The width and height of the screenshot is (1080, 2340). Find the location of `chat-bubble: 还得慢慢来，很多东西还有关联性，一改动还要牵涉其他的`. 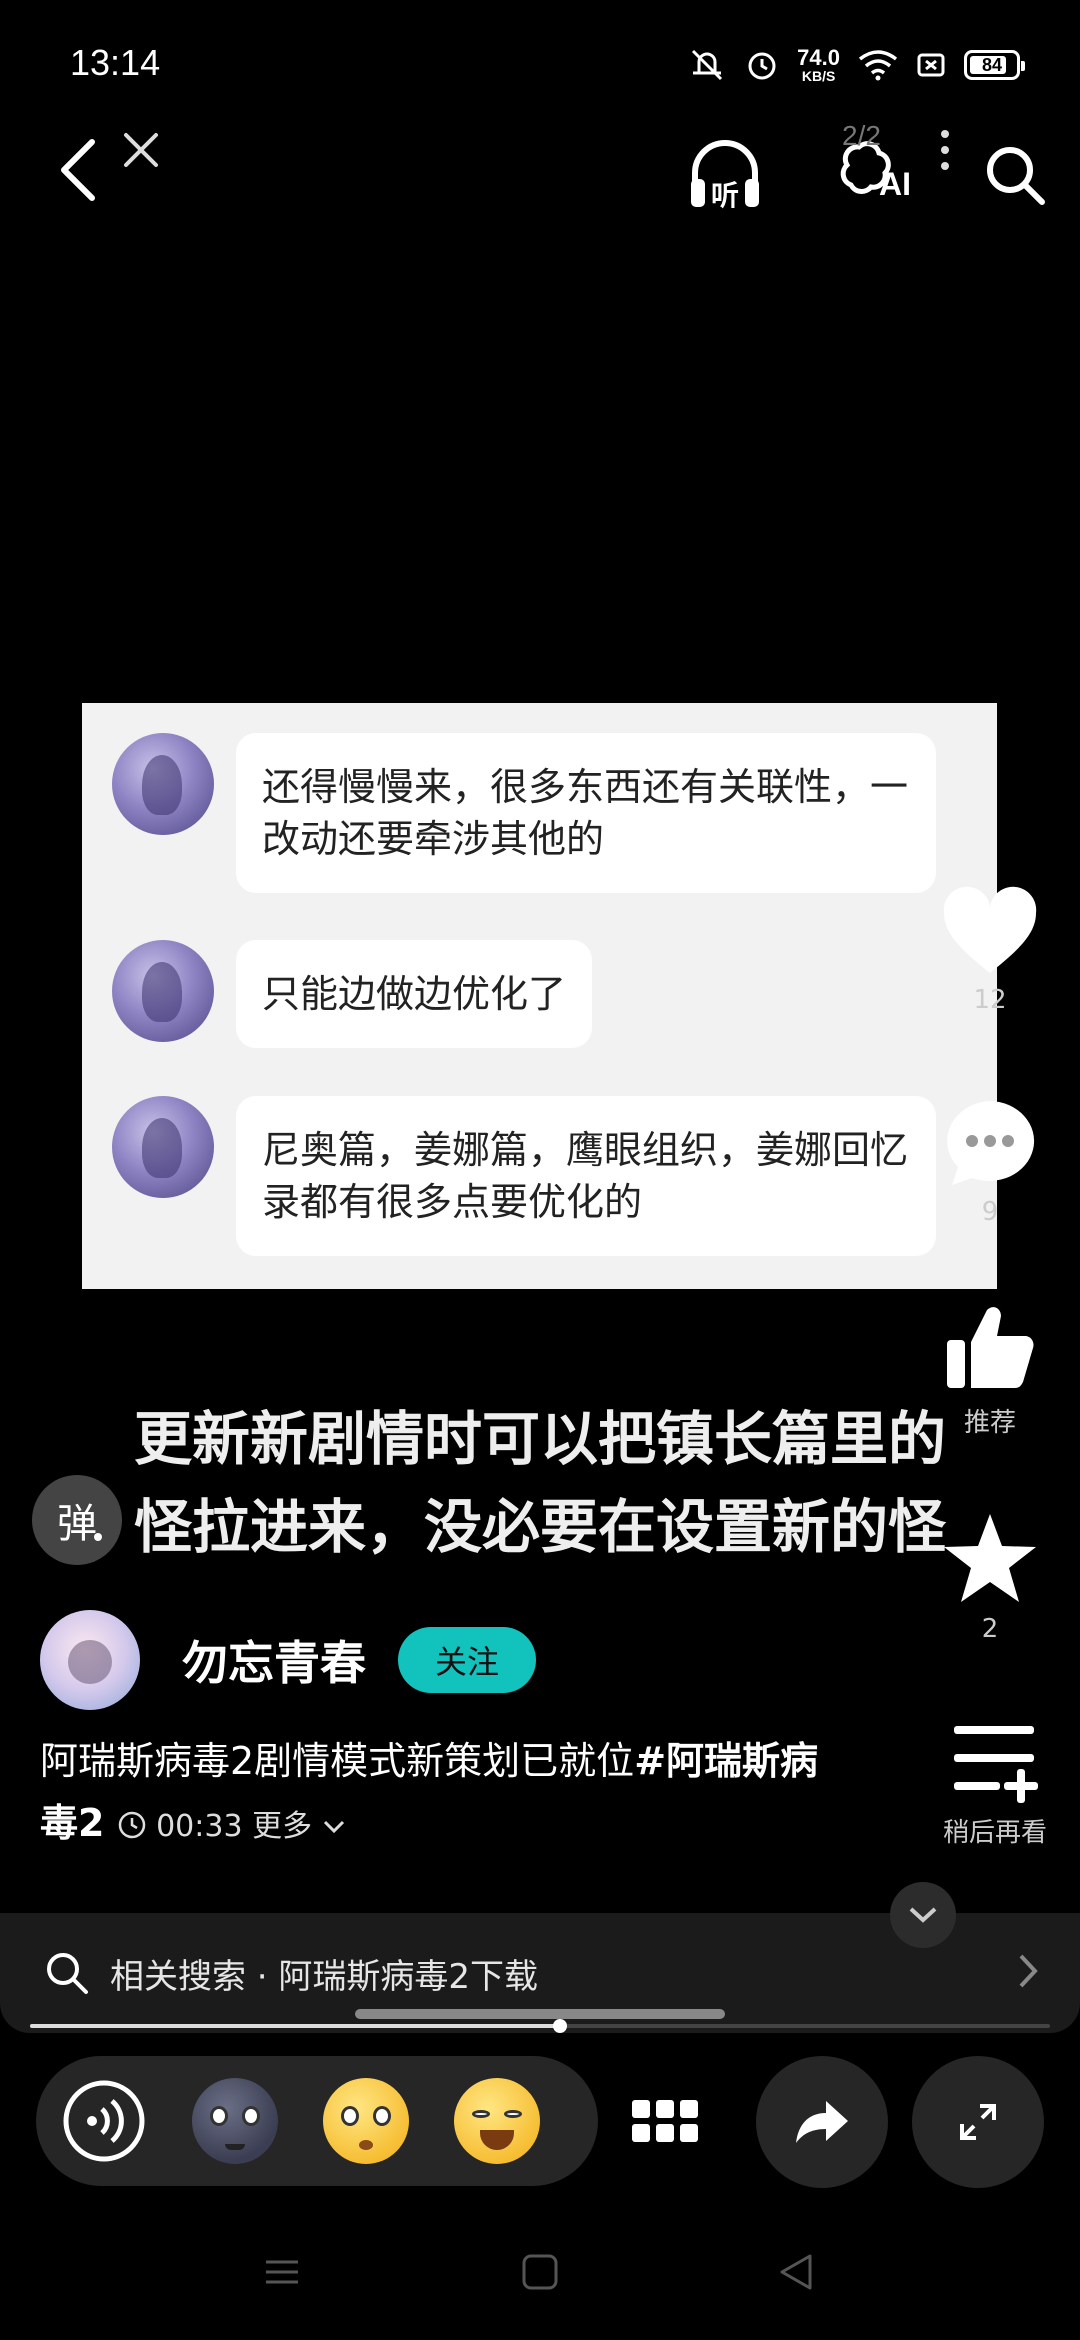

chat-bubble: 还得慢慢来，很多东西还有关联性，一改动还要牵涉其他的 is located at coordinates (586, 813).